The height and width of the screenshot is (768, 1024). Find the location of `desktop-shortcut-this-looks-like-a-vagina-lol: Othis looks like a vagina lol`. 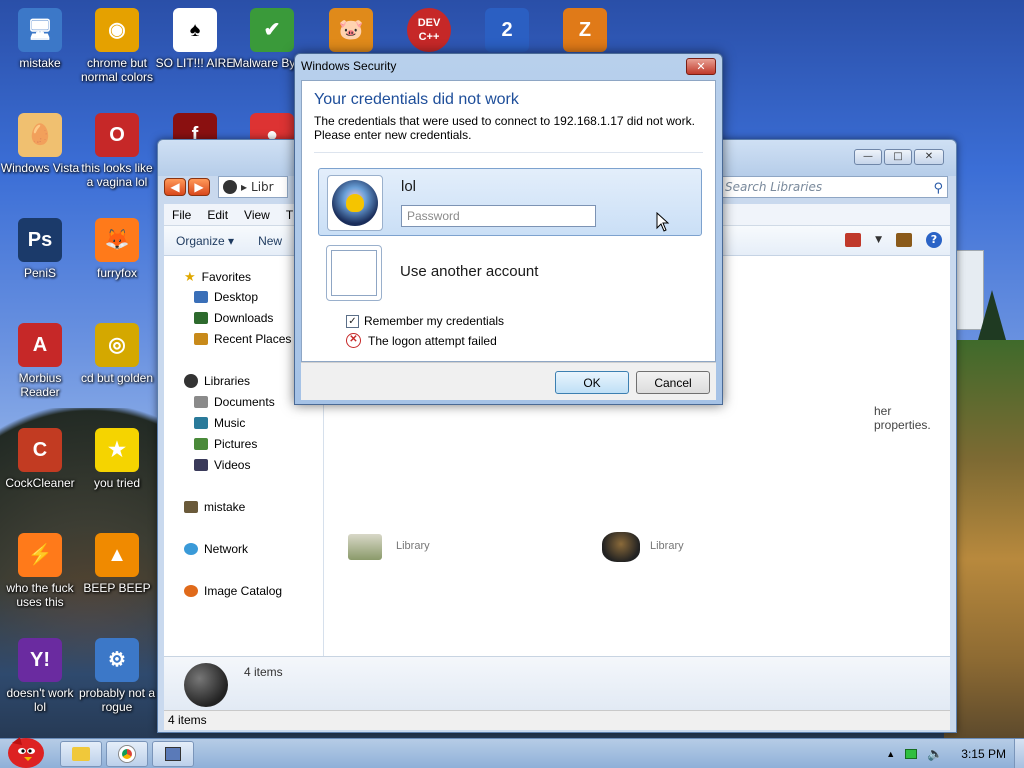

desktop-shortcut-this-looks-like-a-vagina-lol: Othis looks like a vagina lol is located at coordinates (117, 151).